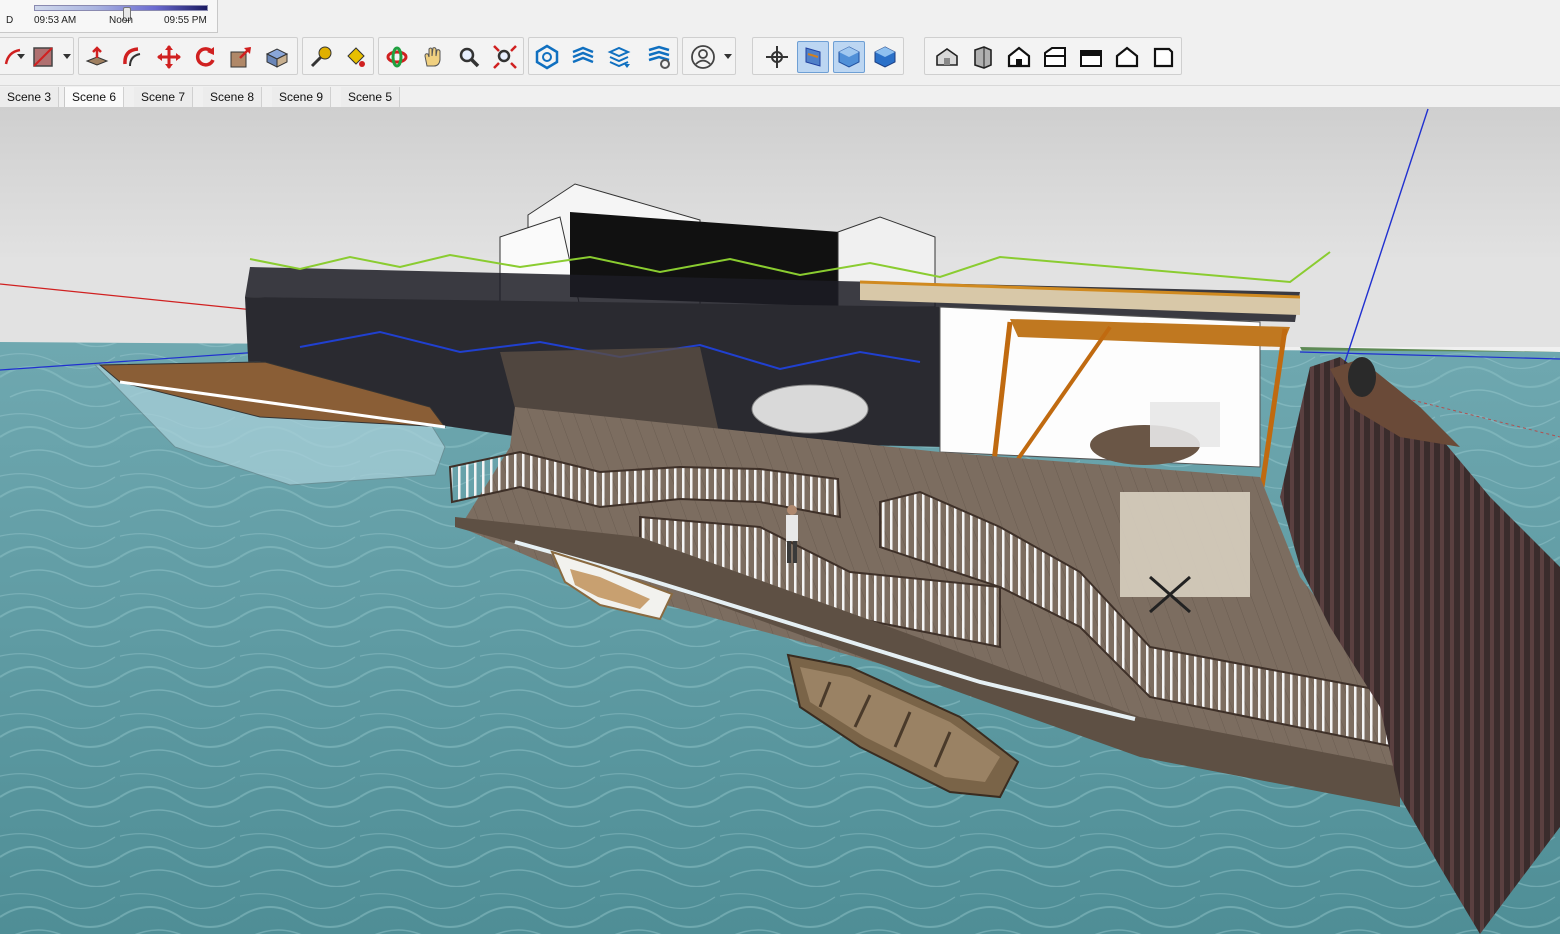 The height and width of the screenshot is (934, 1560). I want to click on push-pull-icon, so click(97, 57).